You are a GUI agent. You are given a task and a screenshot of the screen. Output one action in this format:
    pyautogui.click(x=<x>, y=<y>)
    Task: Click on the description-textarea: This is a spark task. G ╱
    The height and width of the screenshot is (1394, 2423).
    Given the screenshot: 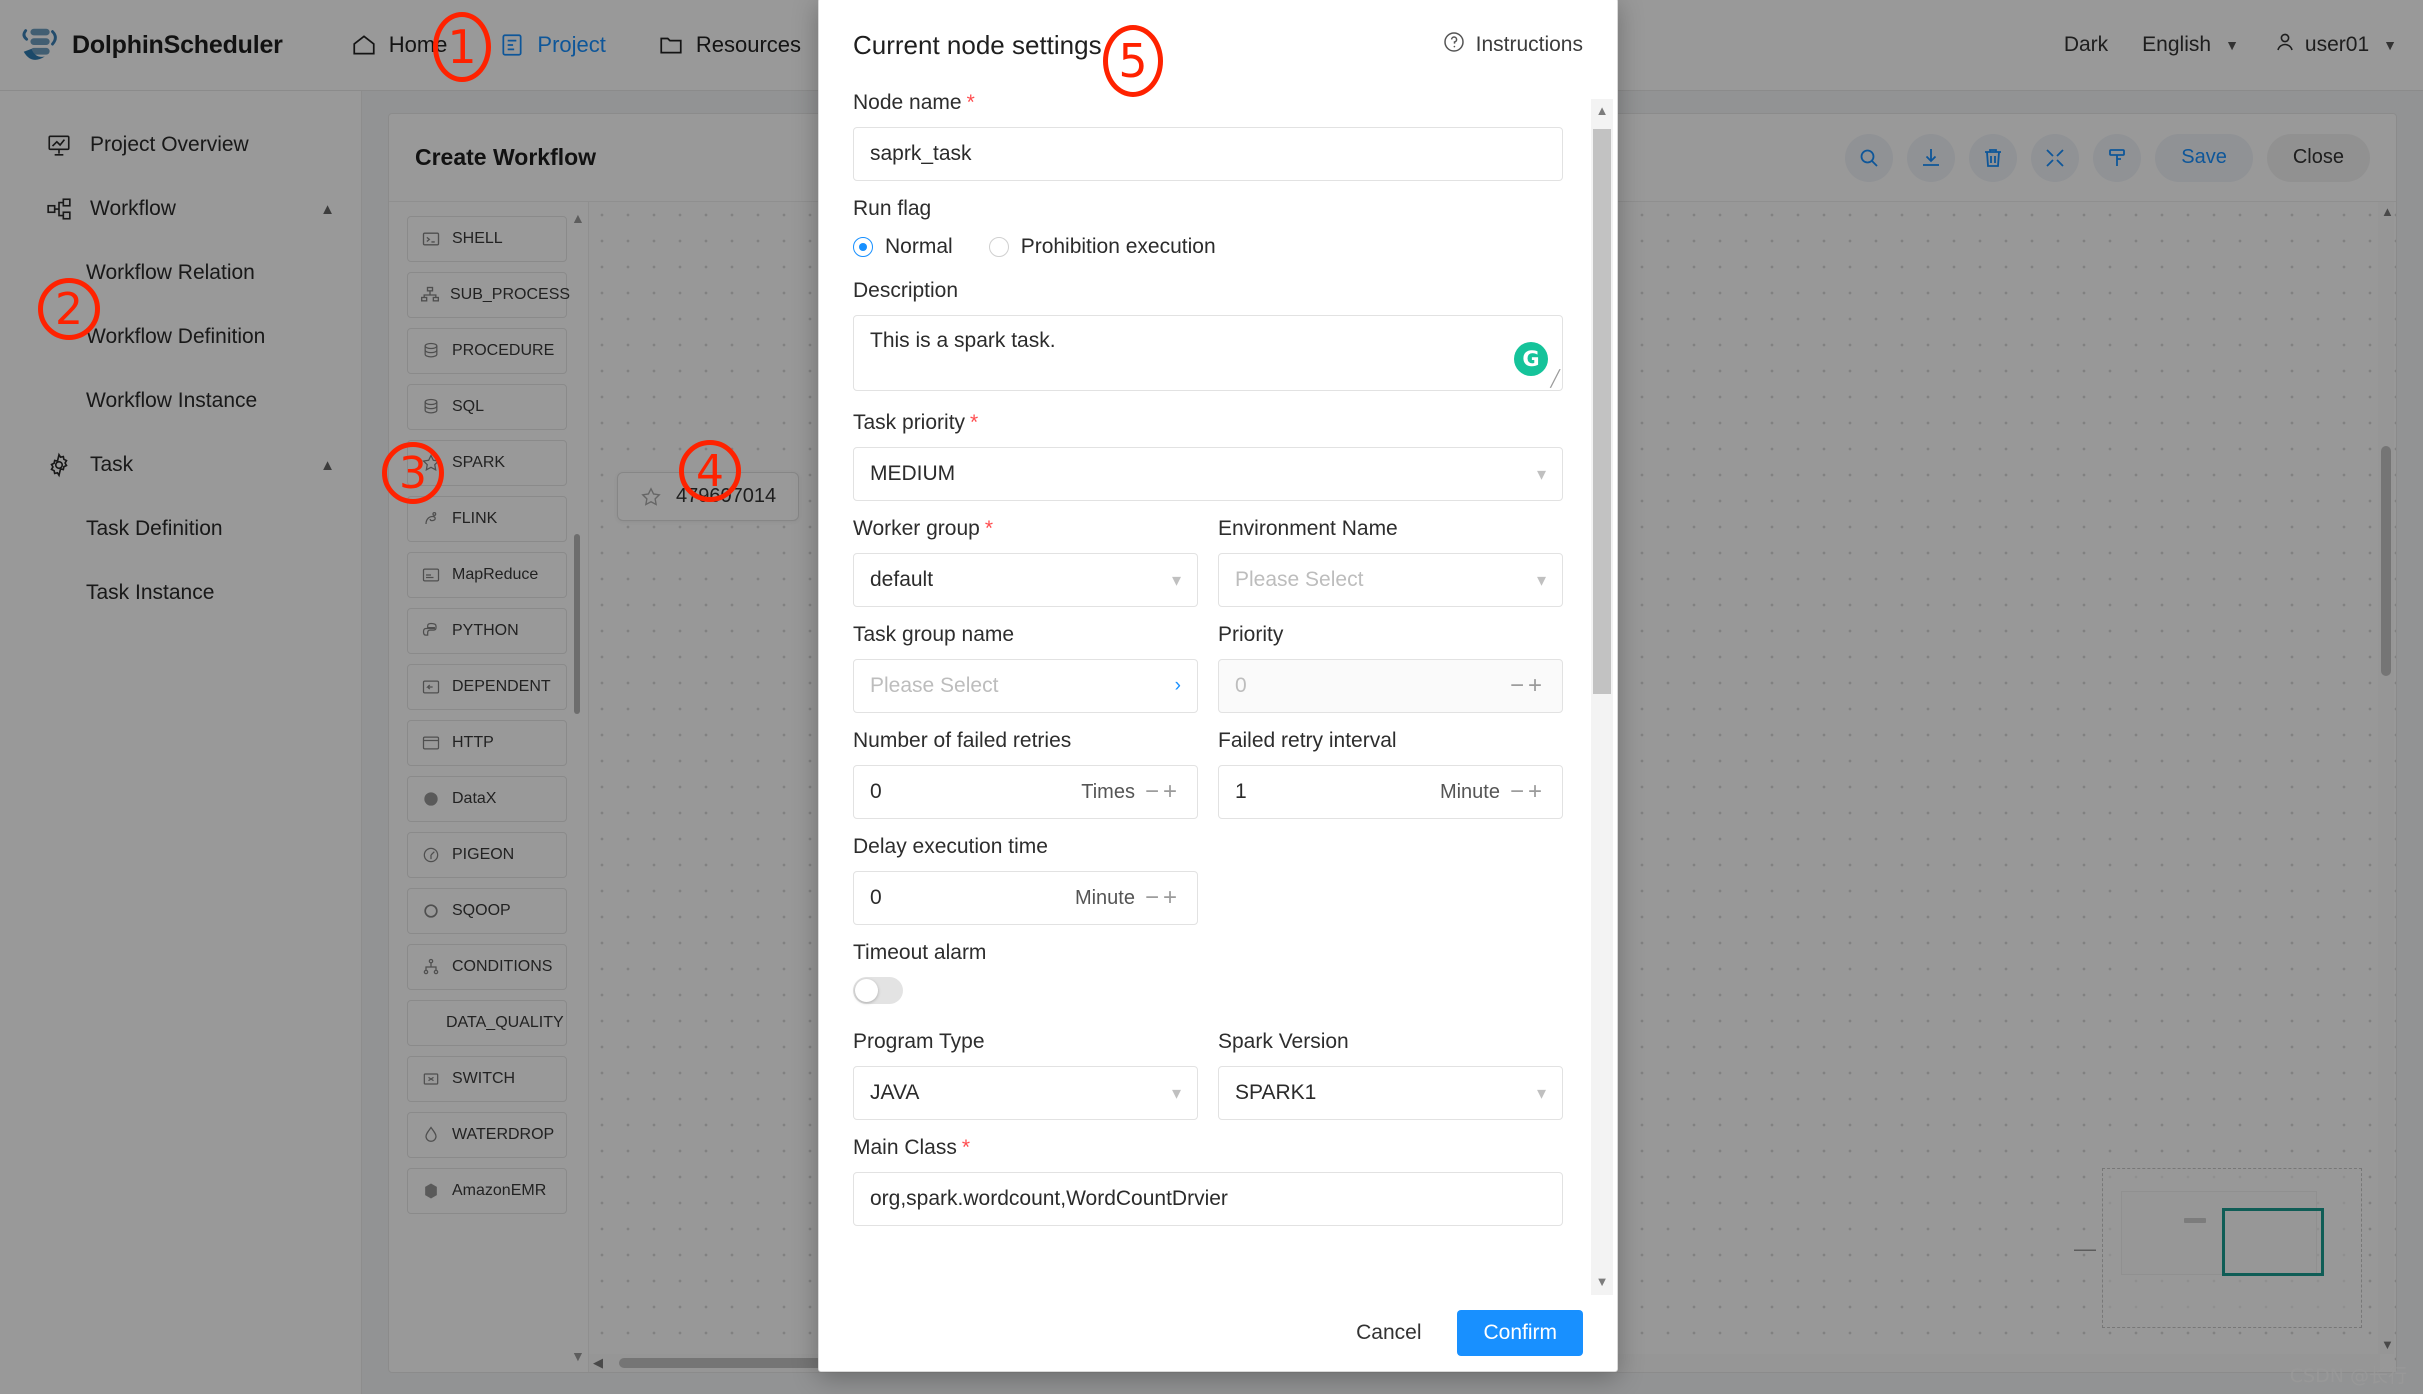 What is the action you would take?
    pyautogui.click(x=1208, y=353)
    